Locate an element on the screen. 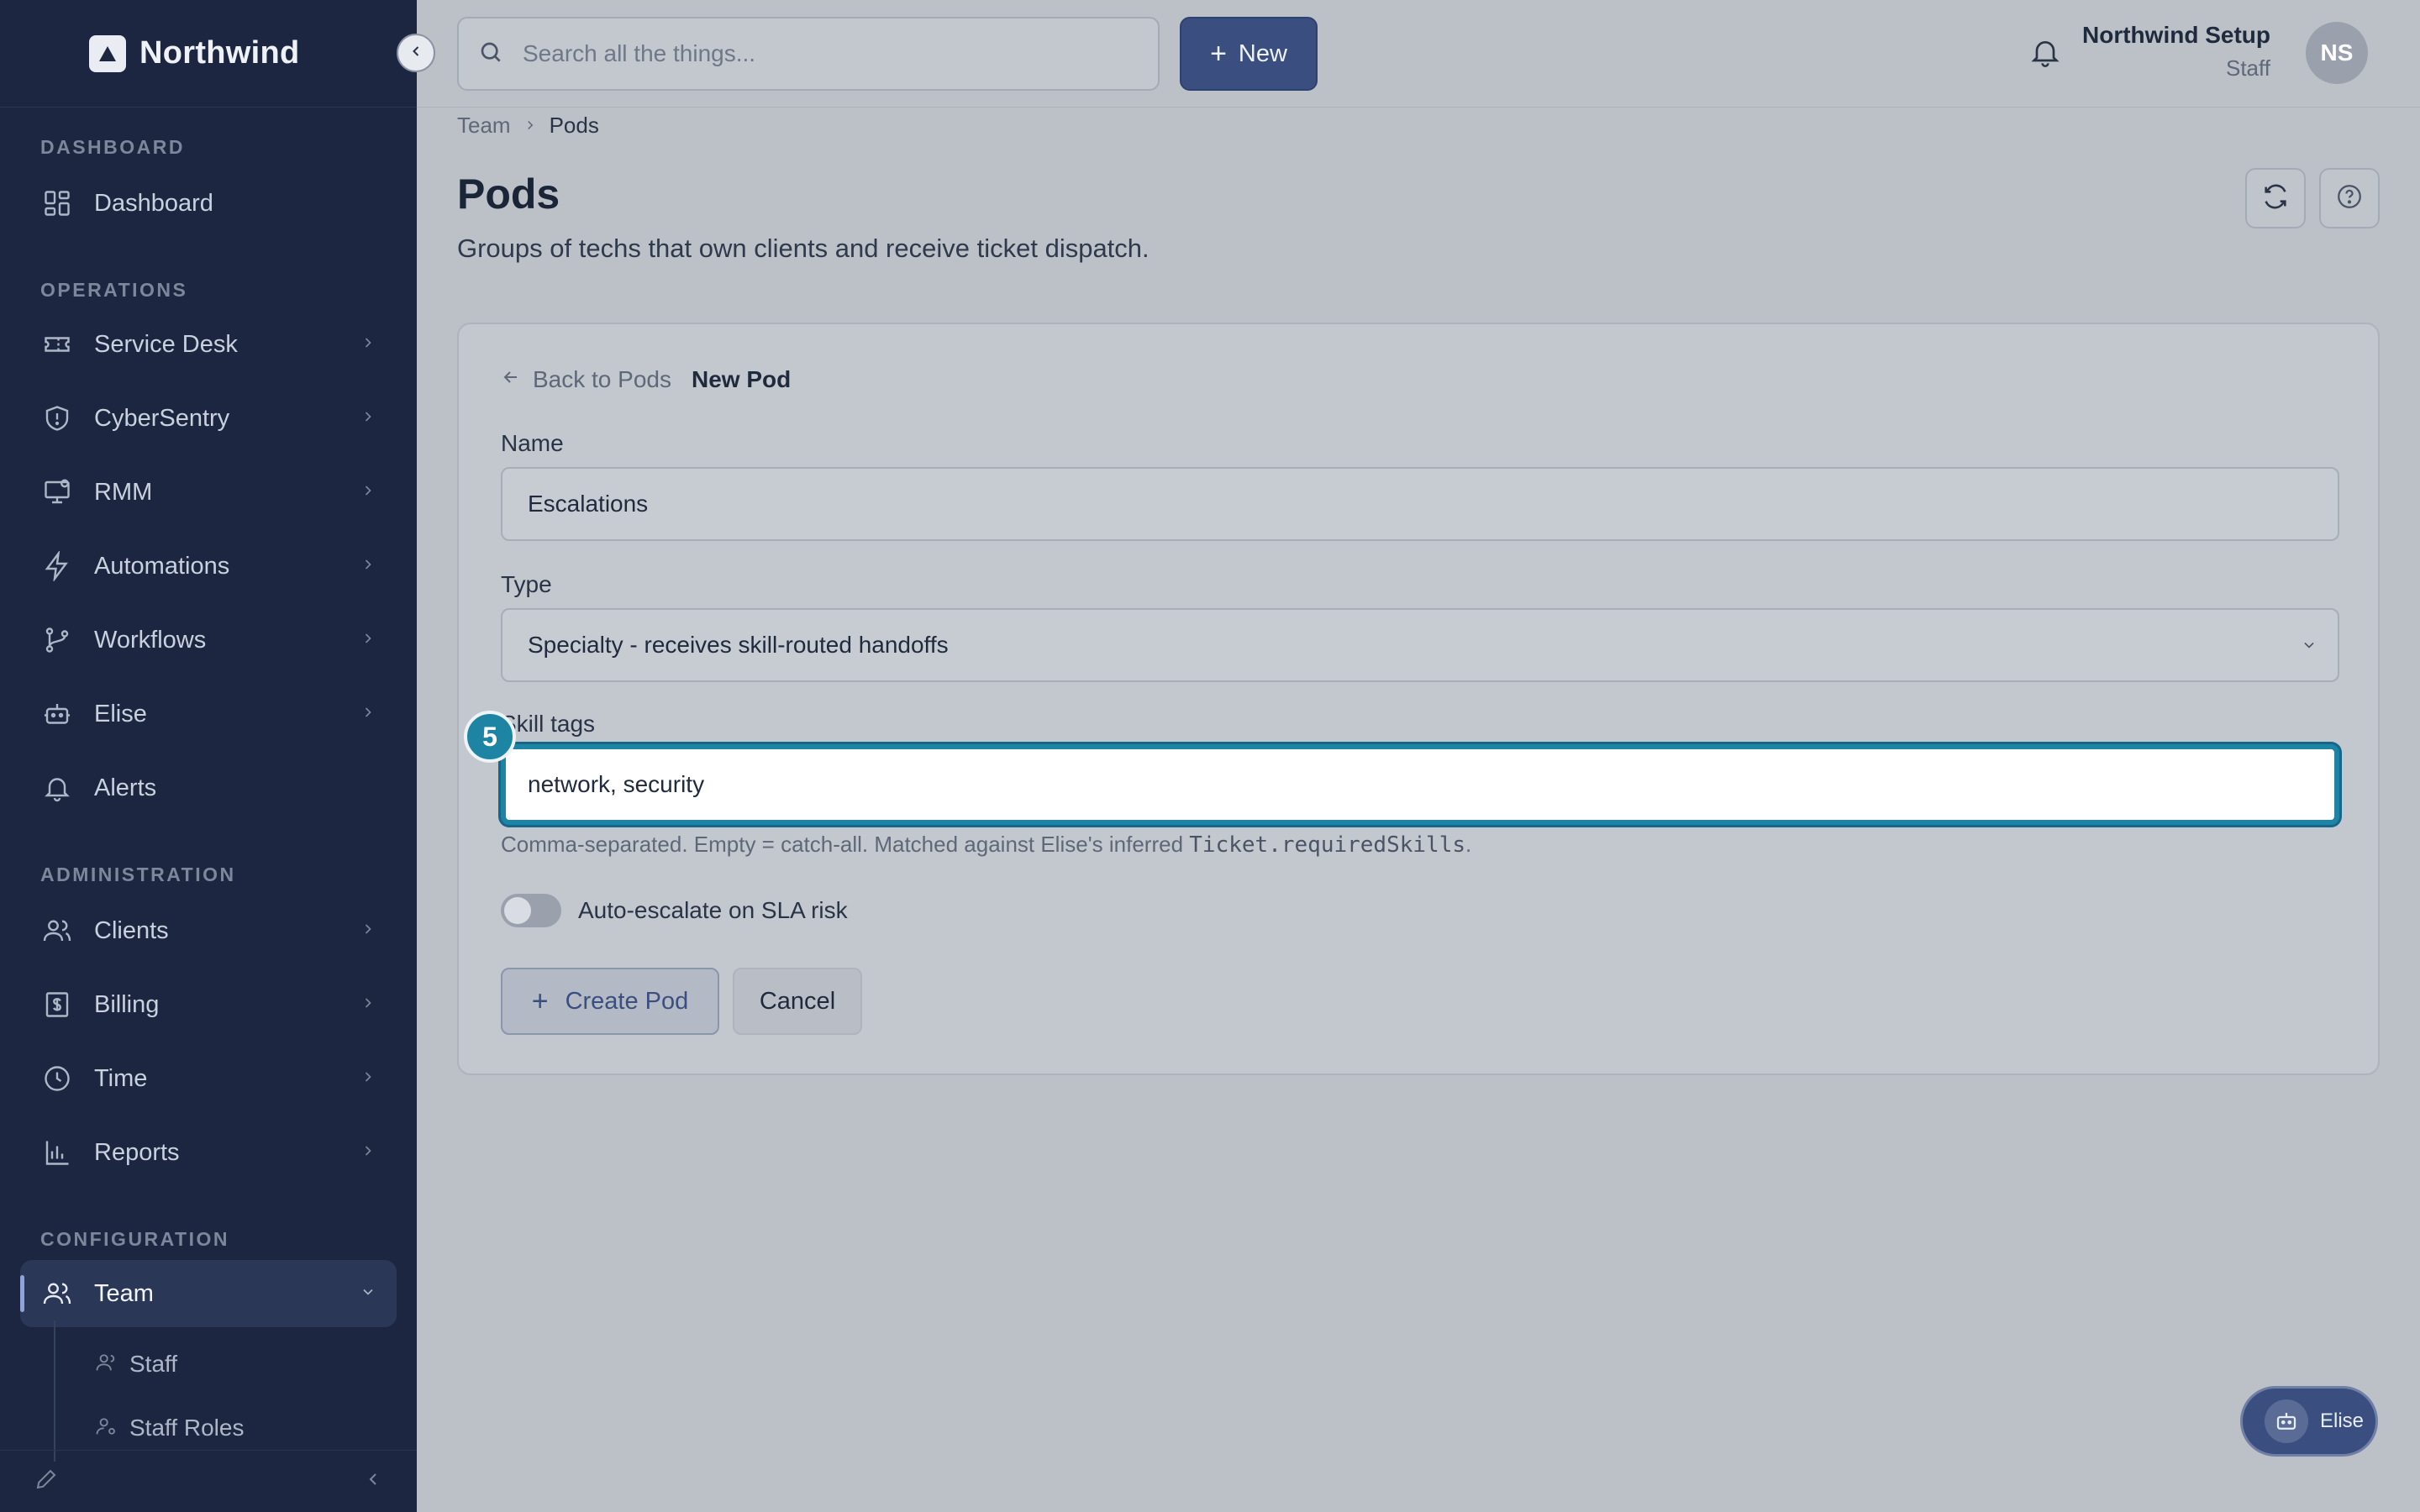  type-label: Type is located at coordinates (526, 584).